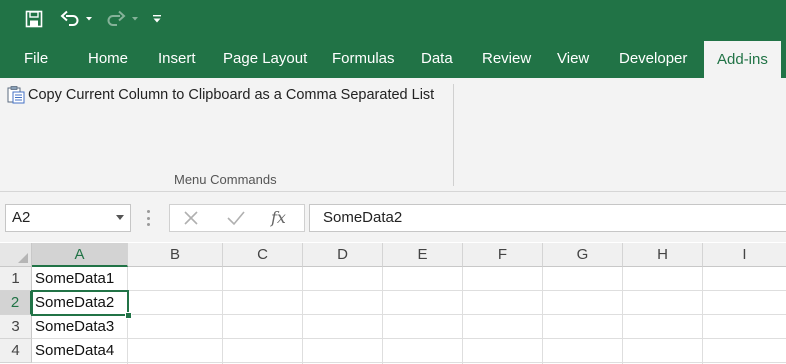  Describe the element at coordinates (744, 255) in the screenshot. I see `column-header-i: I` at that location.